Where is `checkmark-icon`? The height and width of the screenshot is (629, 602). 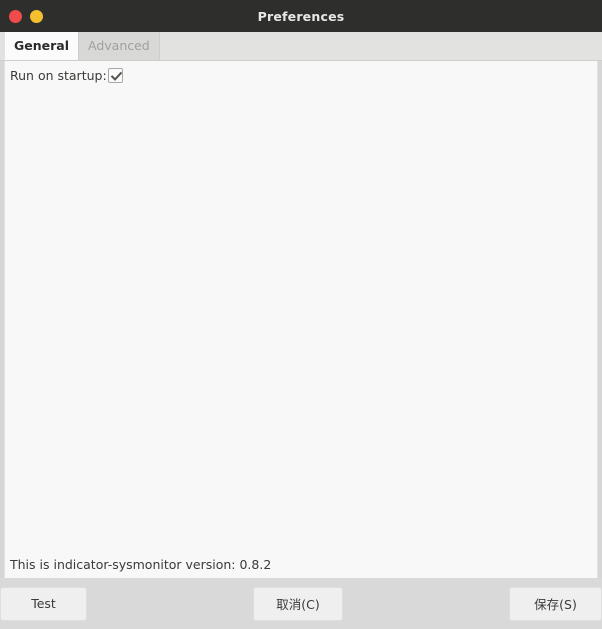 checkmark-icon is located at coordinates (116, 76).